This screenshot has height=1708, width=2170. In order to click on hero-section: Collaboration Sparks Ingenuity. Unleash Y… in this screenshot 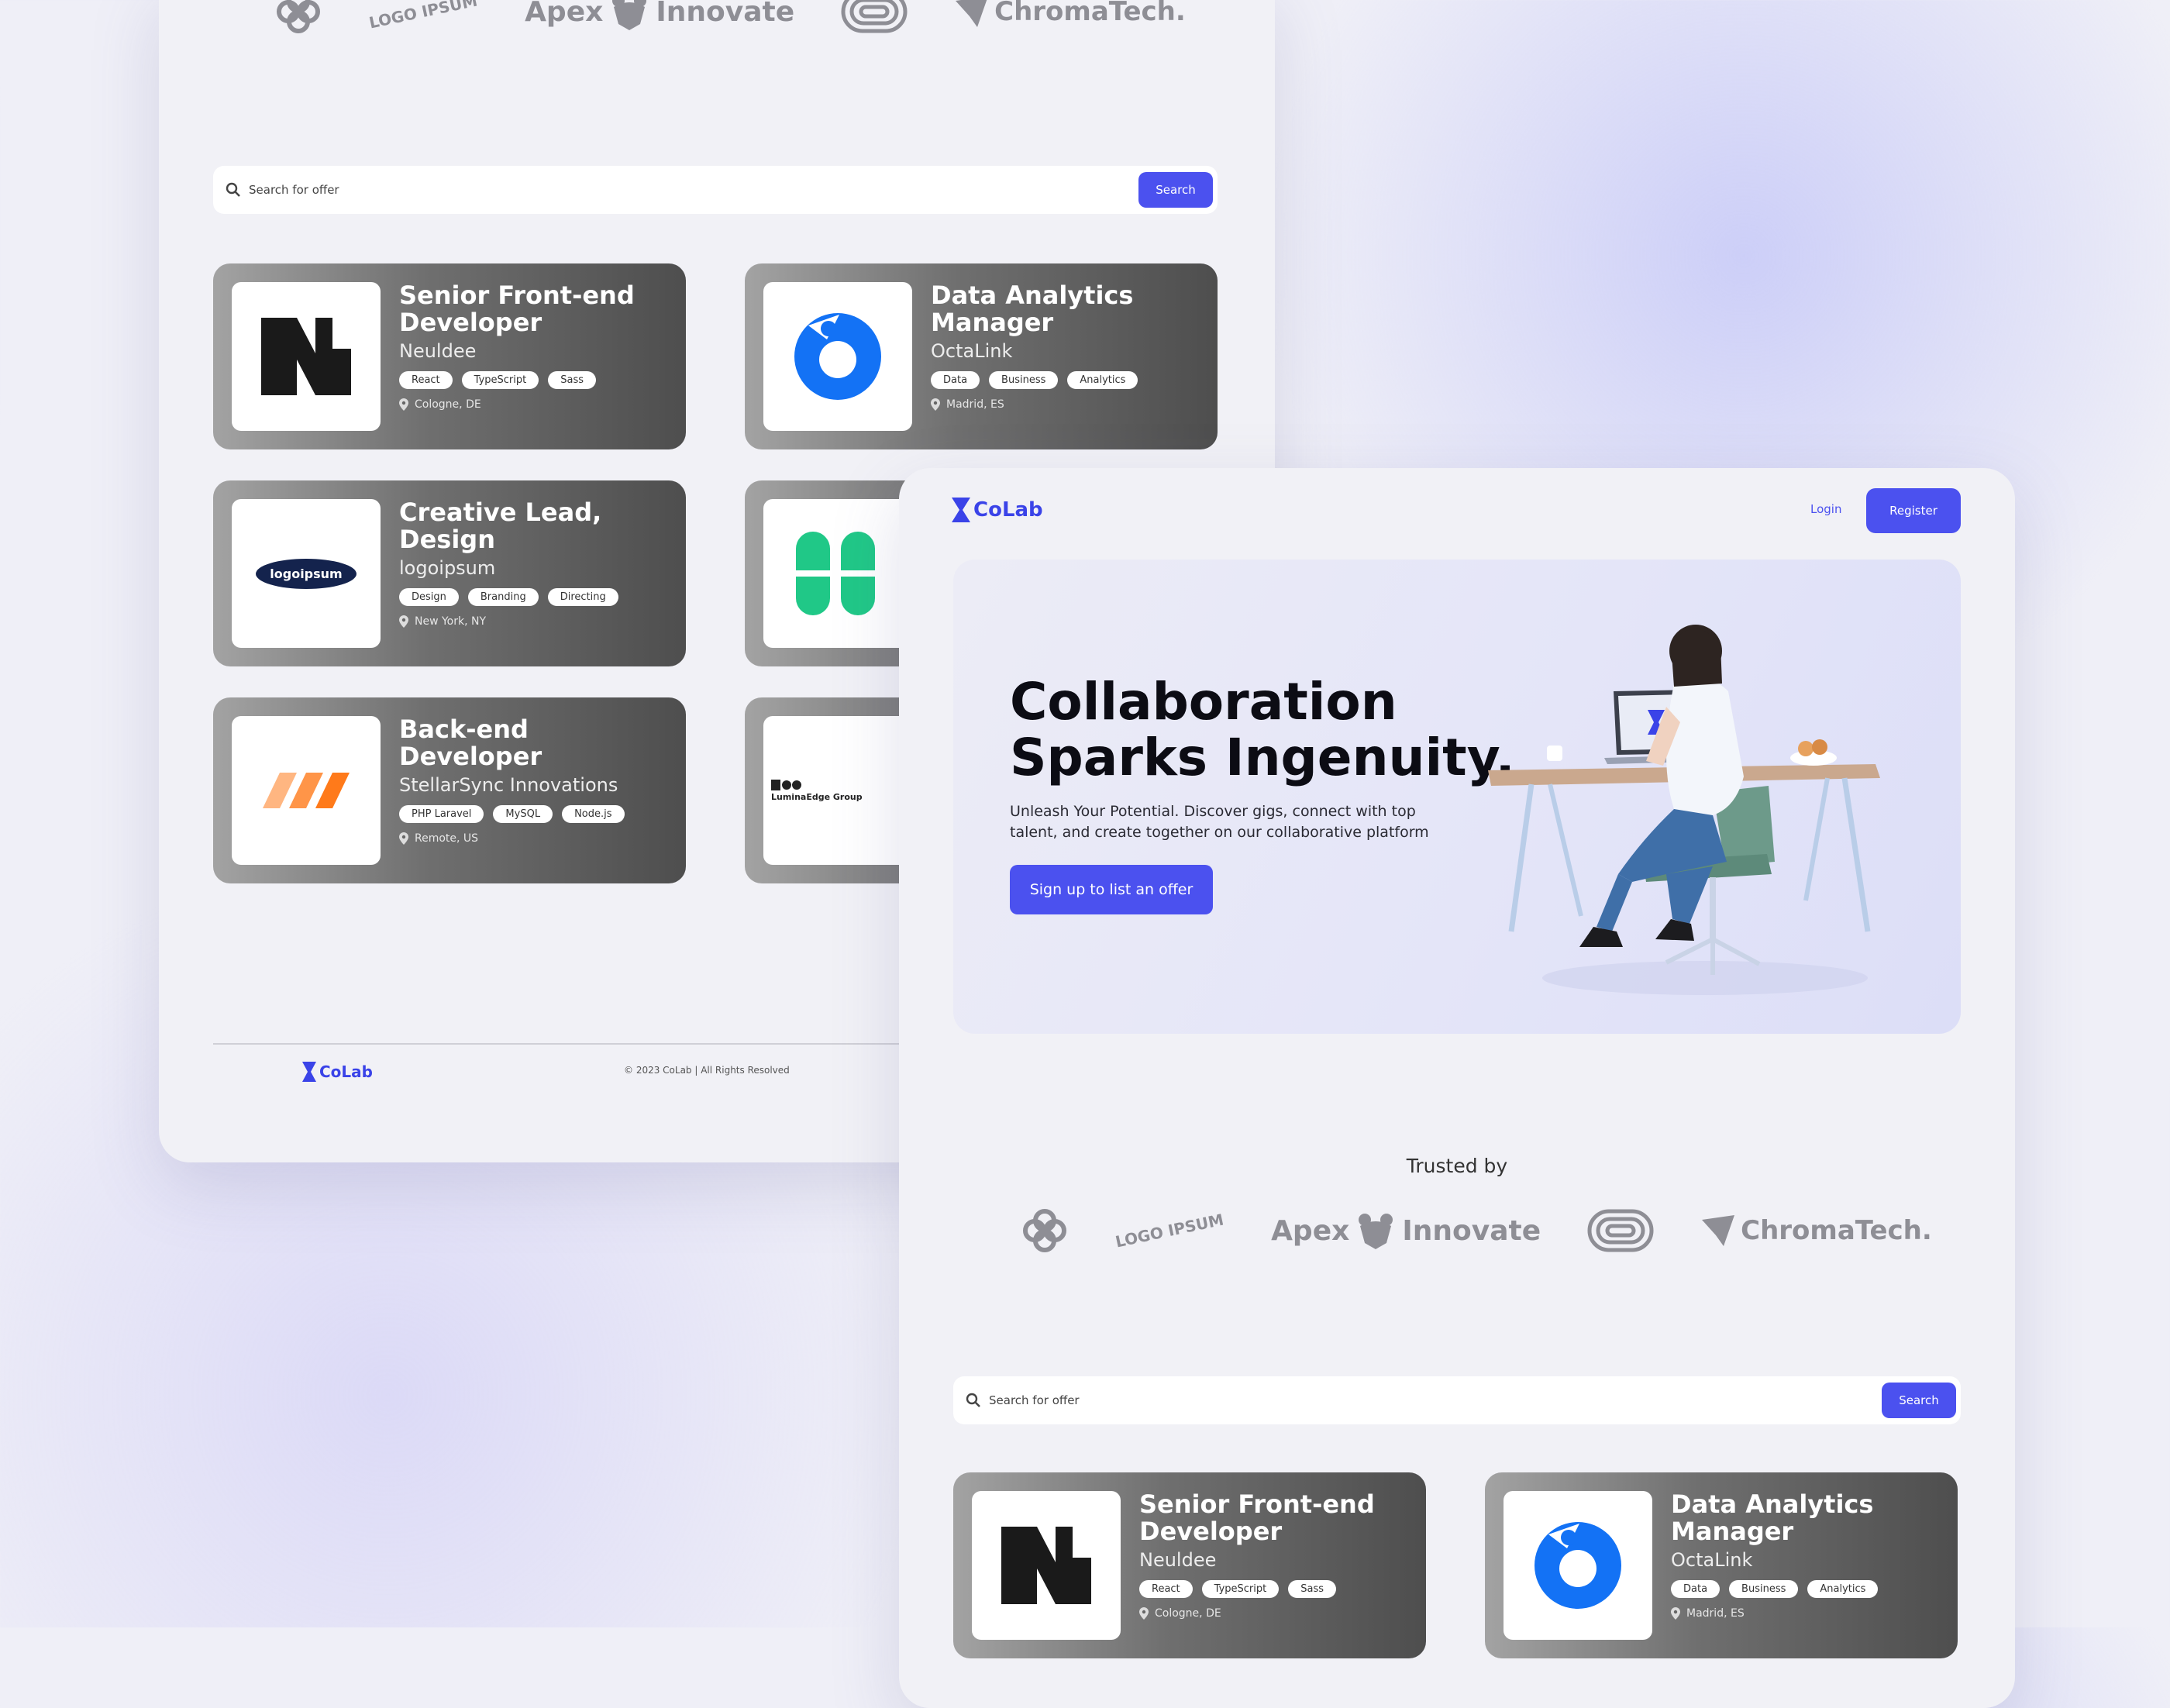, I will do `click(1457, 797)`.